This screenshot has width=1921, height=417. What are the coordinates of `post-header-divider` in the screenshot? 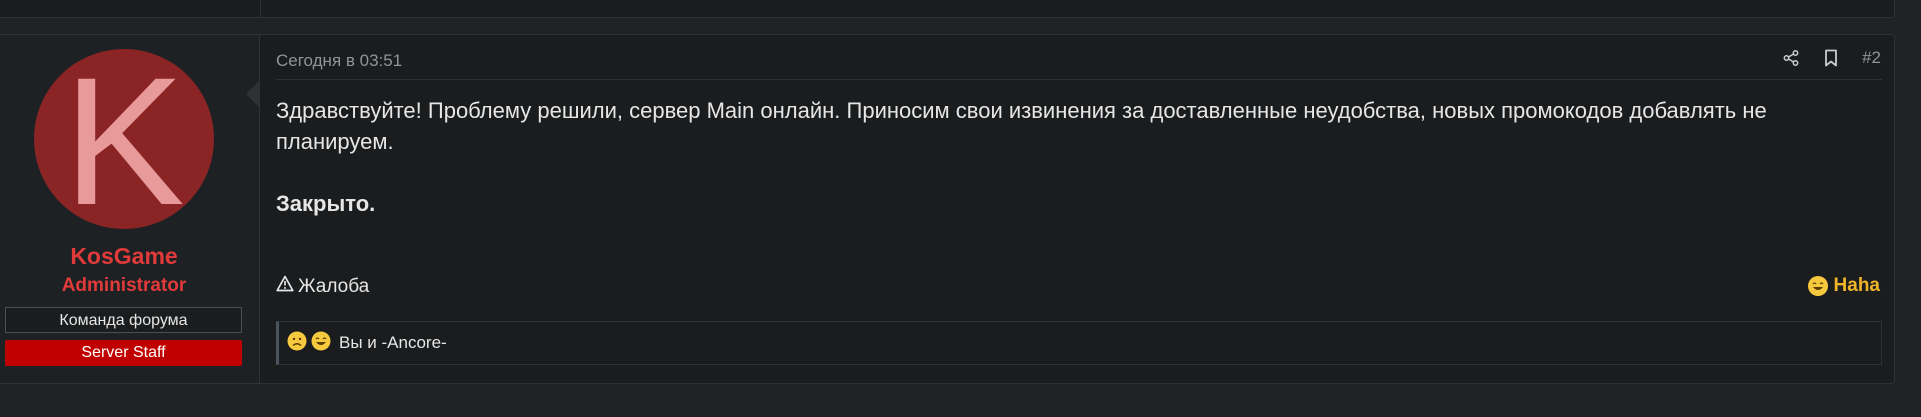 It's located at (1079, 79).